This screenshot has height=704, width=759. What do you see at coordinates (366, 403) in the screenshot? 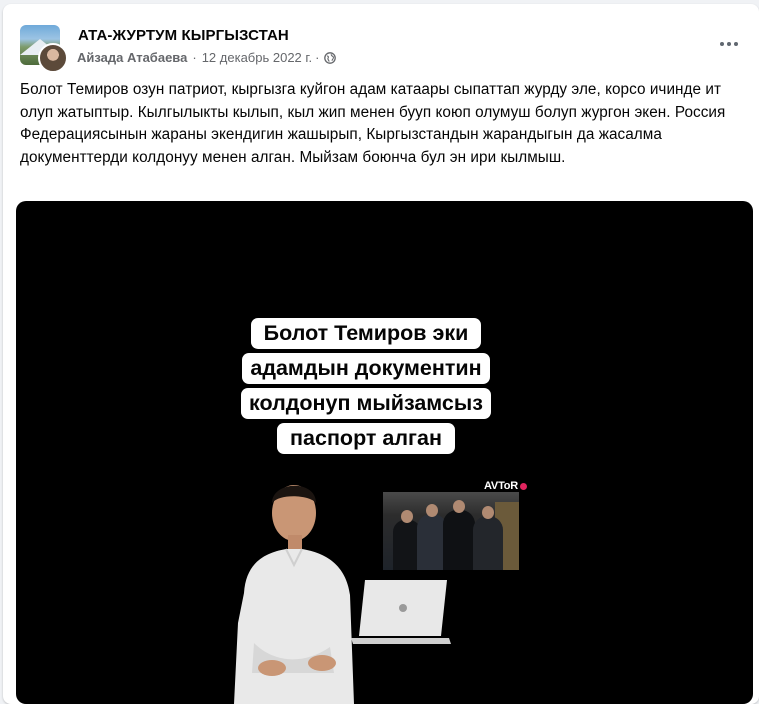
I see `caption-line: колдонуп мыйзамсыз` at bounding box center [366, 403].